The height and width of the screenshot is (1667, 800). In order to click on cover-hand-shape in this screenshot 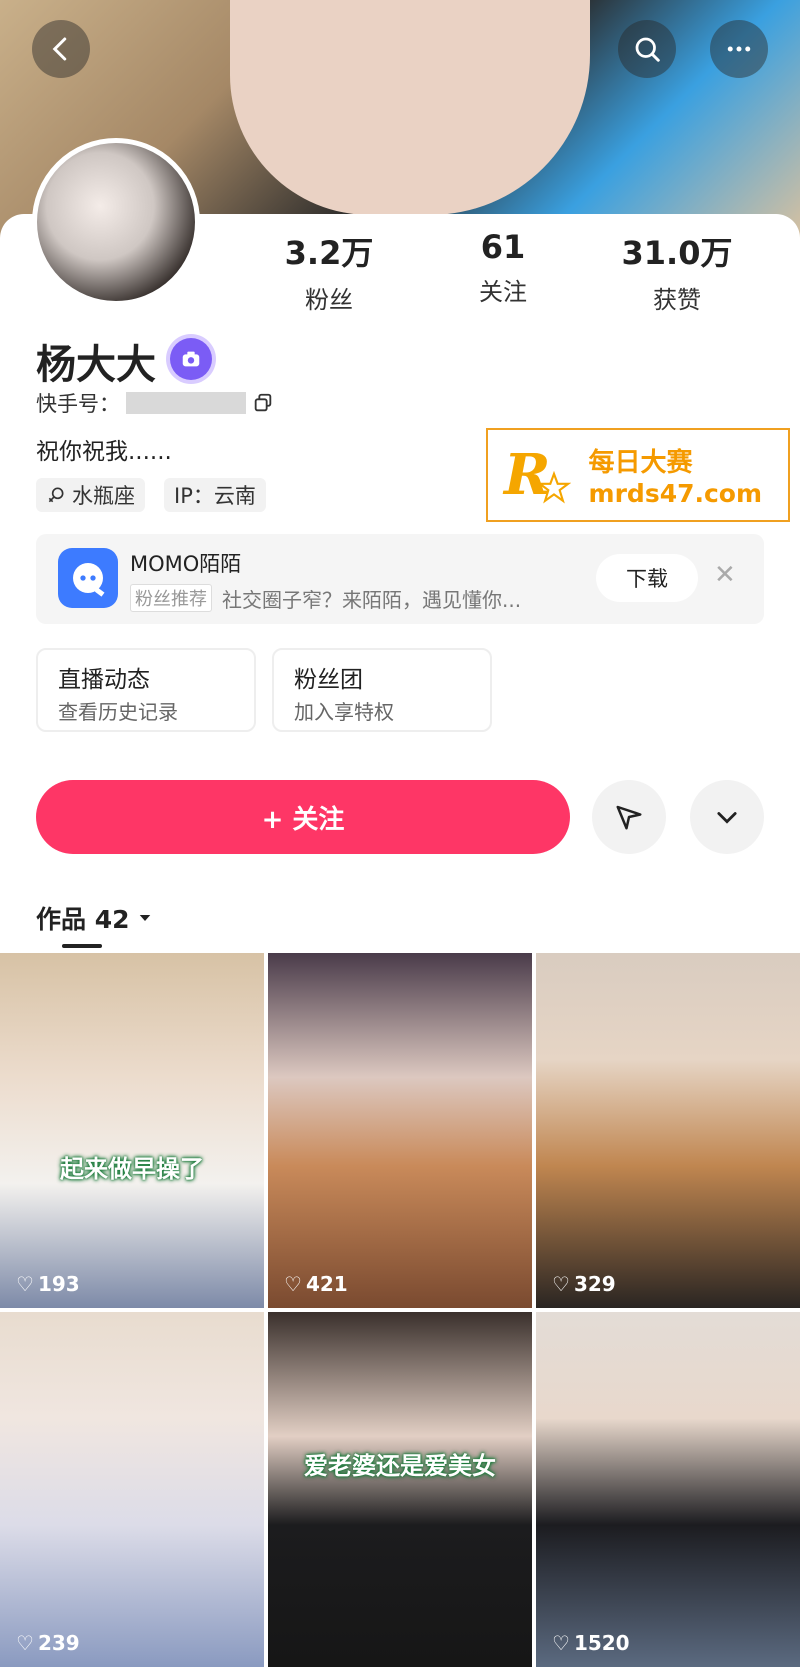, I will do `click(410, 107)`.